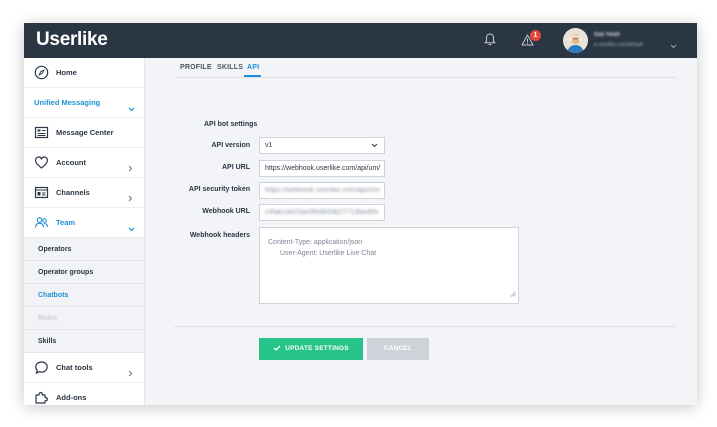 The width and height of the screenshot is (717, 427). What do you see at coordinates (322, 145) in the screenshot?
I see `api-version-select: v1` at bounding box center [322, 145].